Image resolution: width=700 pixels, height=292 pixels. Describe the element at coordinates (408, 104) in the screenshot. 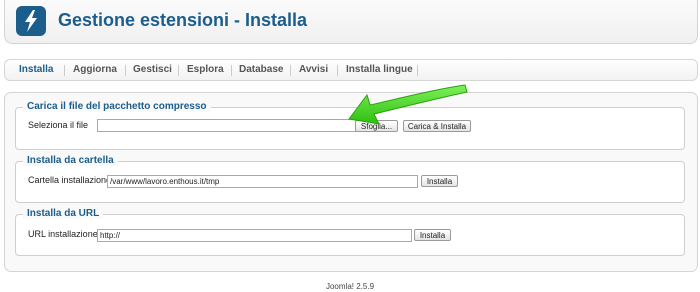

I see `green-arrow-icon` at that location.